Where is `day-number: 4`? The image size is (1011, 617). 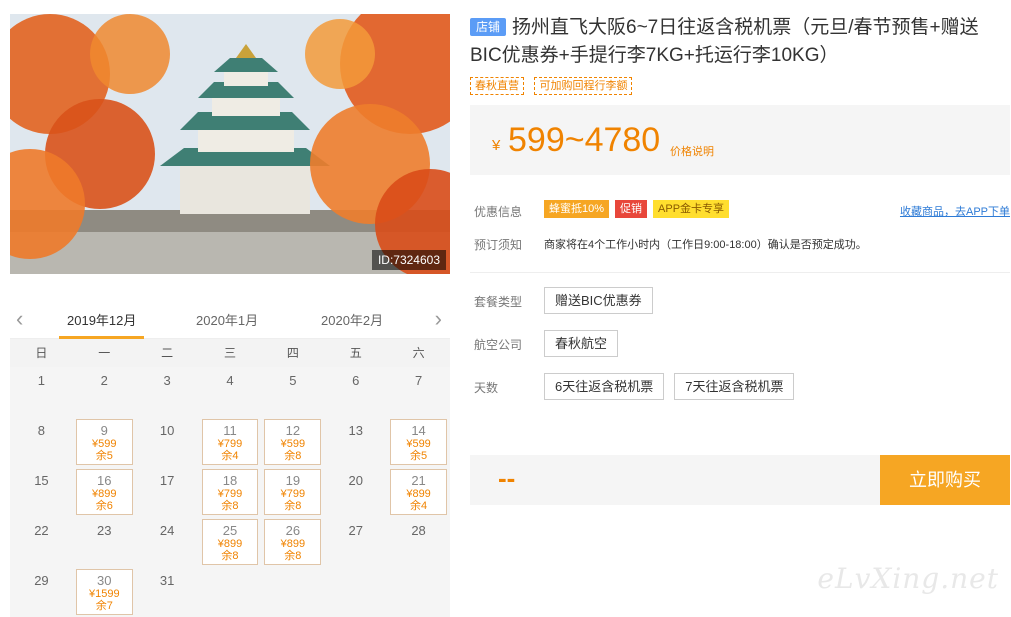
day-number: 4 is located at coordinates (230, 380).